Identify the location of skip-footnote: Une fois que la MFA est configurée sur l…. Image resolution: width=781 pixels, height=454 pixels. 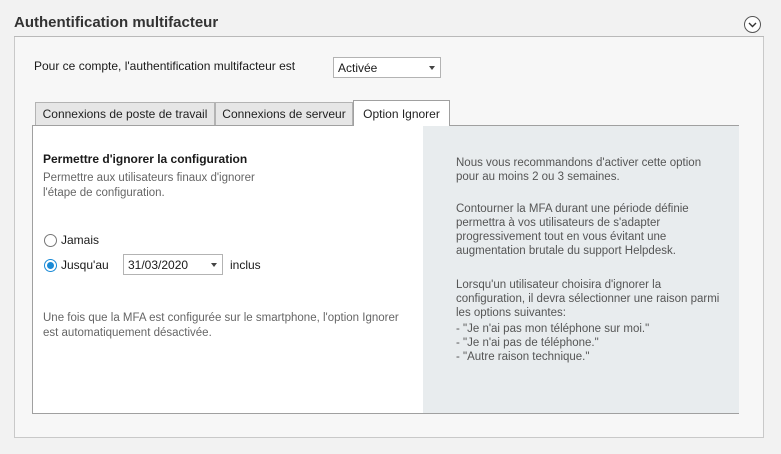
(221, 325).